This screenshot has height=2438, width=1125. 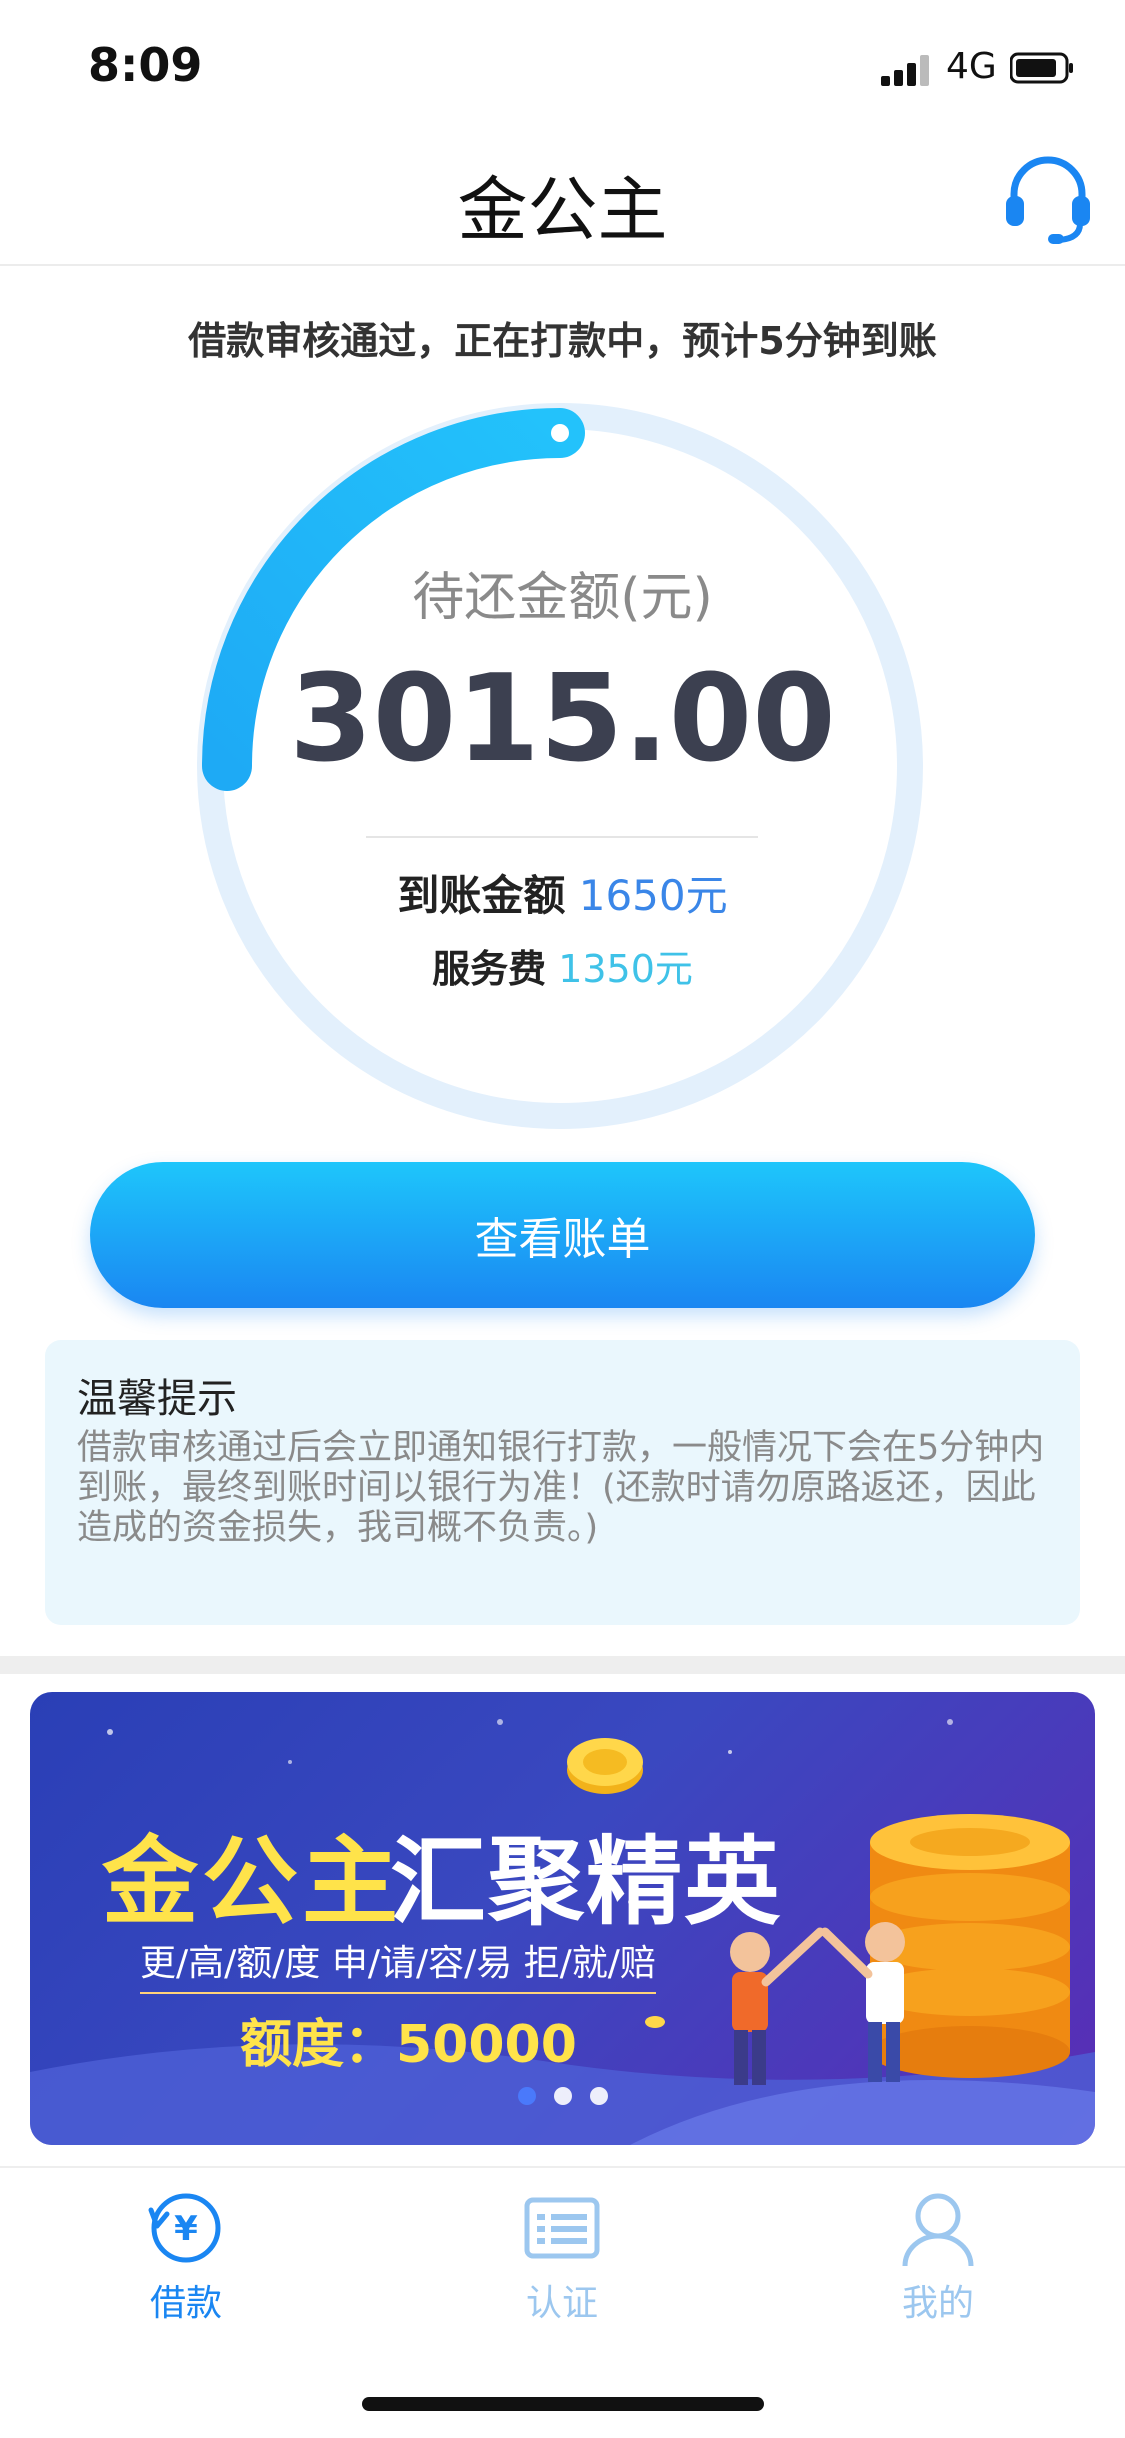 What do you see at coordinates (562, 2228) in the screenshot?
I see `id-card-icon` at bounding box center [562, 2228].